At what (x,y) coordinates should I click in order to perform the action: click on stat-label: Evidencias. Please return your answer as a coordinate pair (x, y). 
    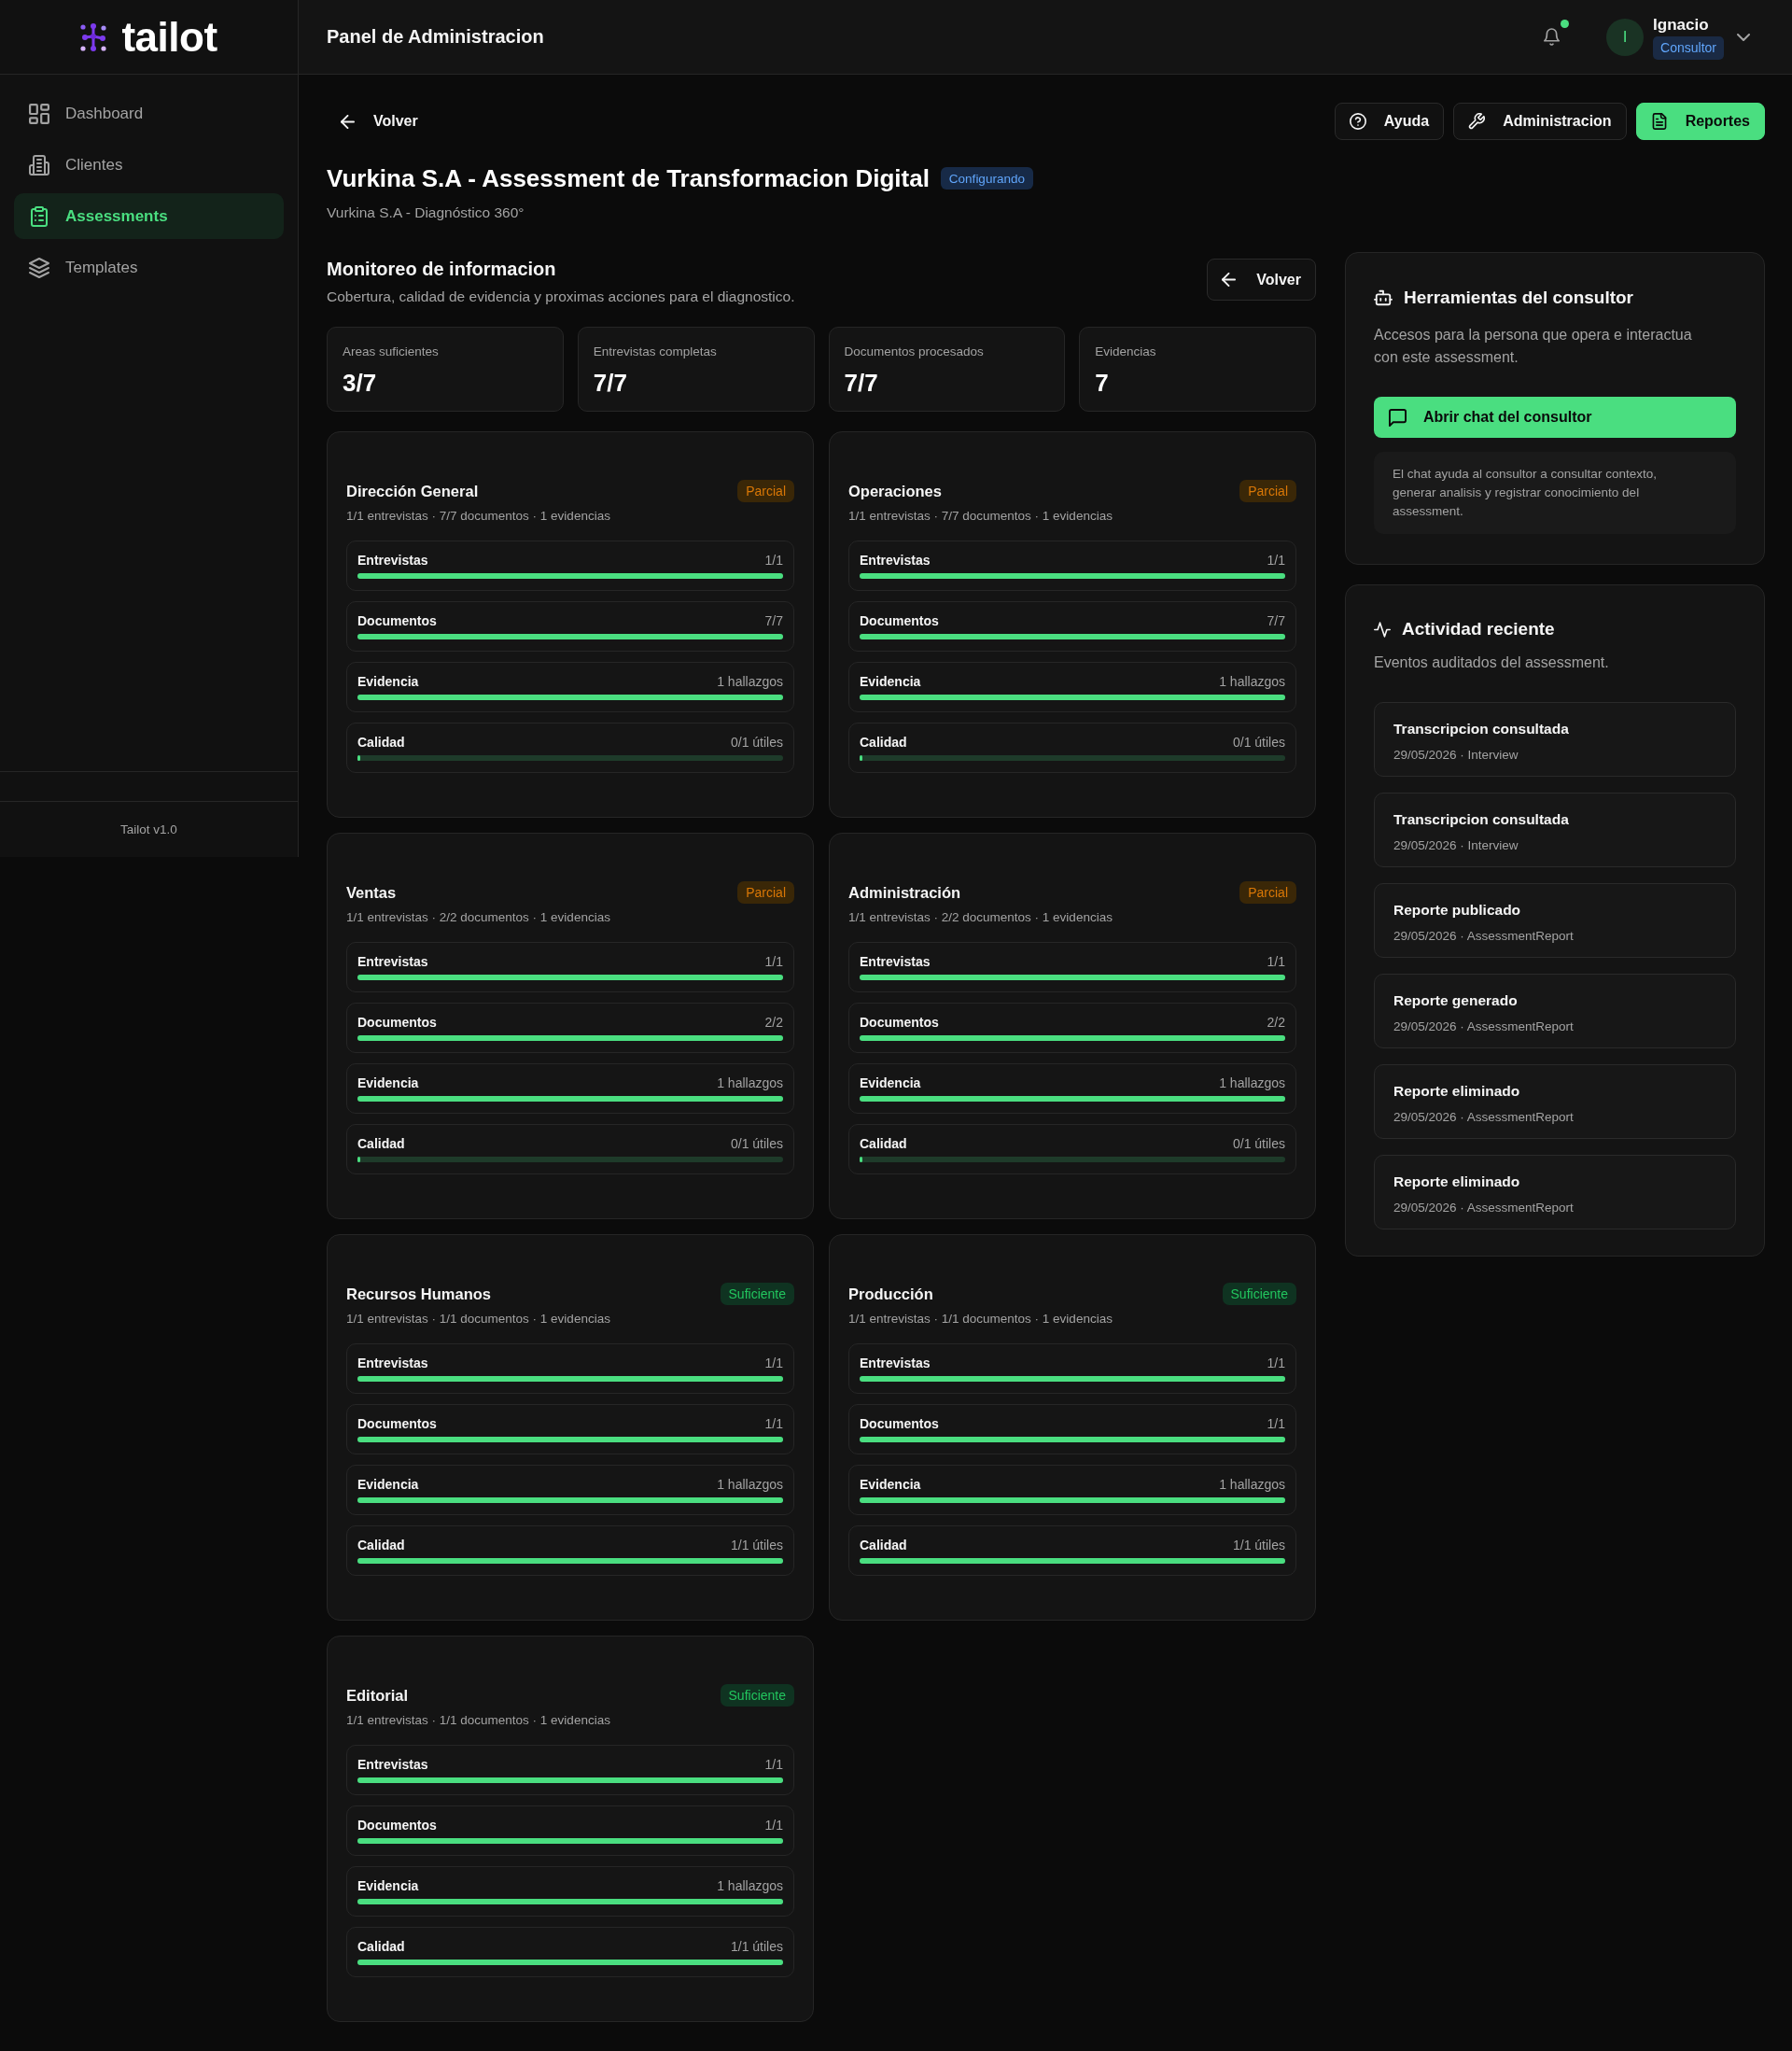
    Looking at the image, I should click on (1125, 352).